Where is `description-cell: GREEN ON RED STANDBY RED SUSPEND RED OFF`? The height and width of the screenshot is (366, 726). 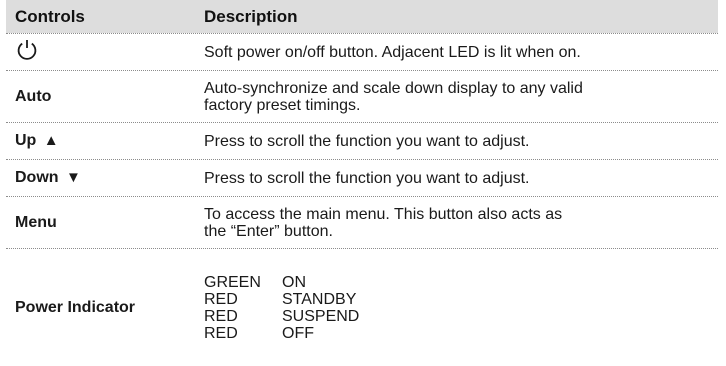
description-cell: GREEN ON RED STANDBY RED SUSPEND RED OFF is located at coordinates (457, 308).